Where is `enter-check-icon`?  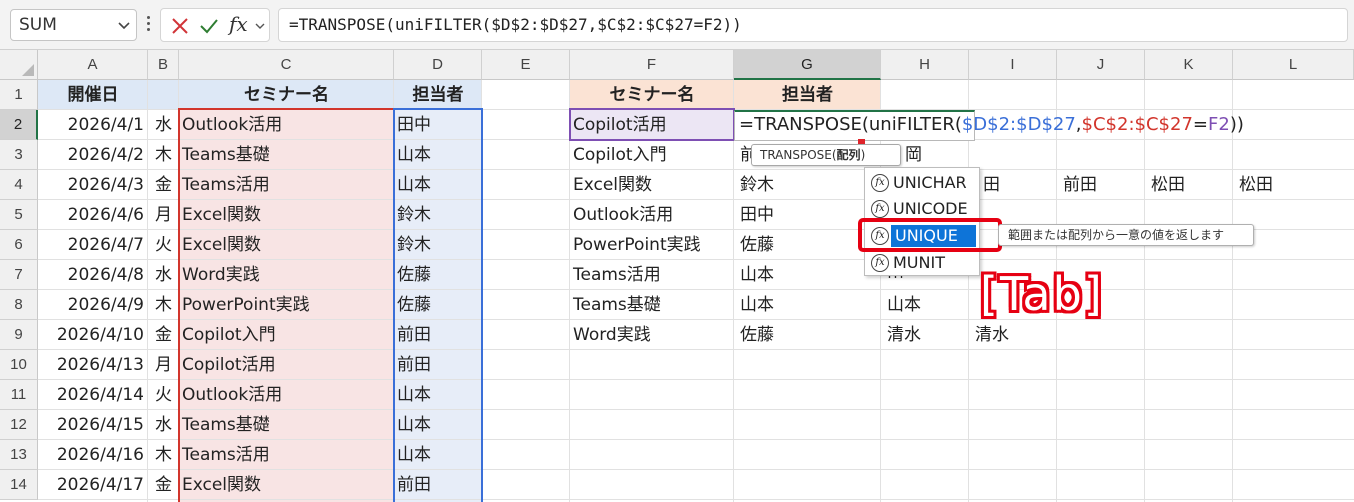
enter-check-icon is located at coordinates (209, 26).